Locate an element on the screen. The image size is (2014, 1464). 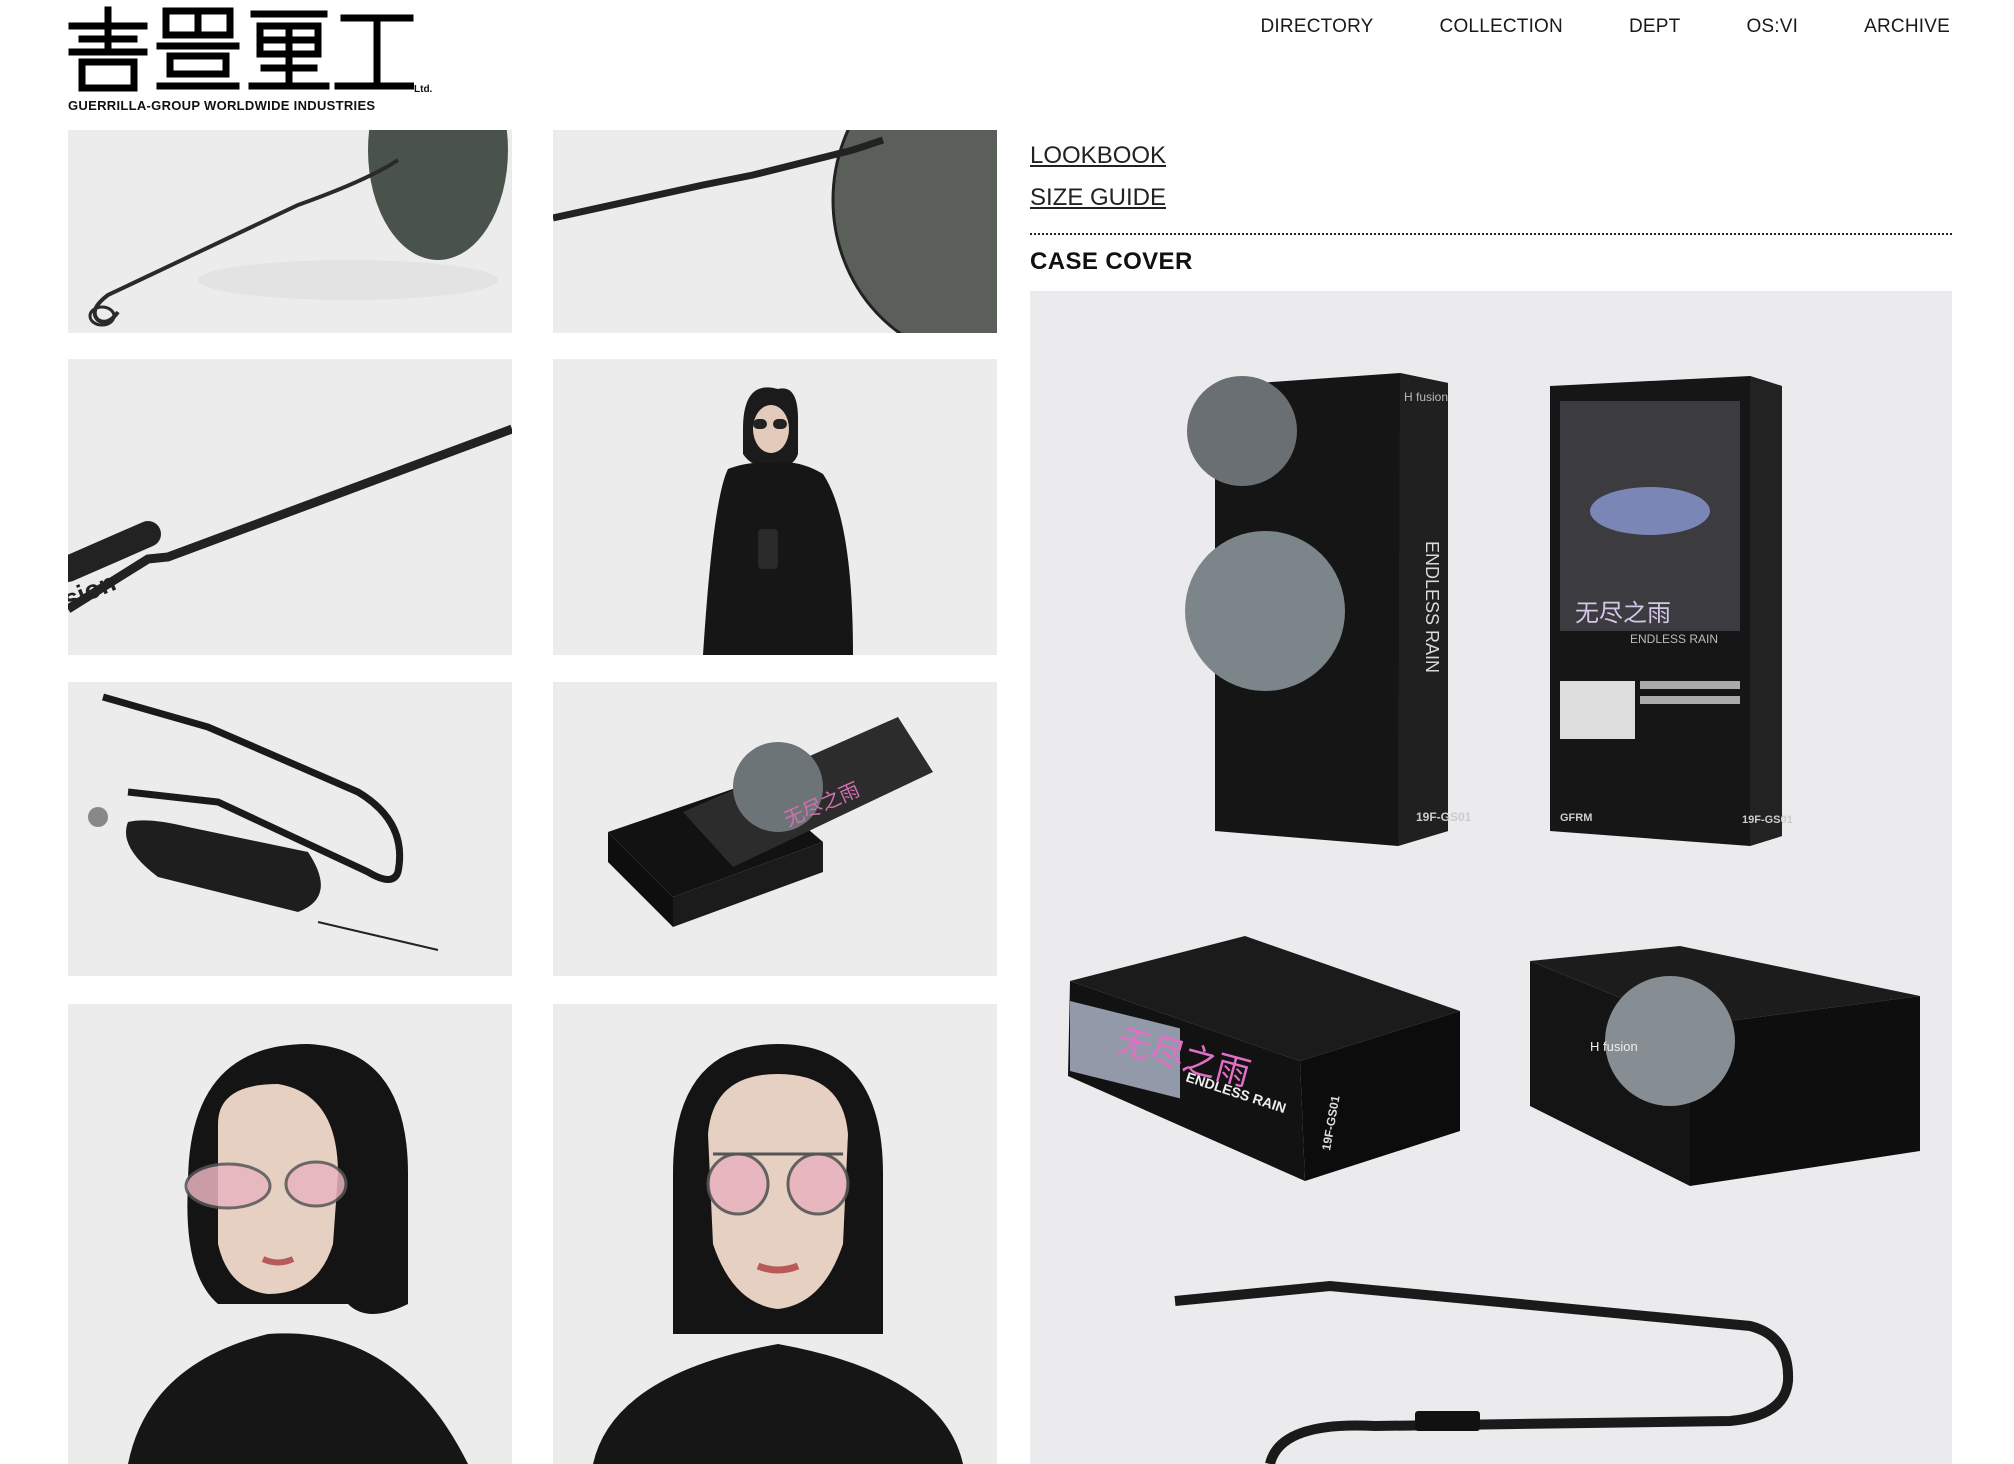
box4-brand: H fusion is located at coordinates (1614, 1046).